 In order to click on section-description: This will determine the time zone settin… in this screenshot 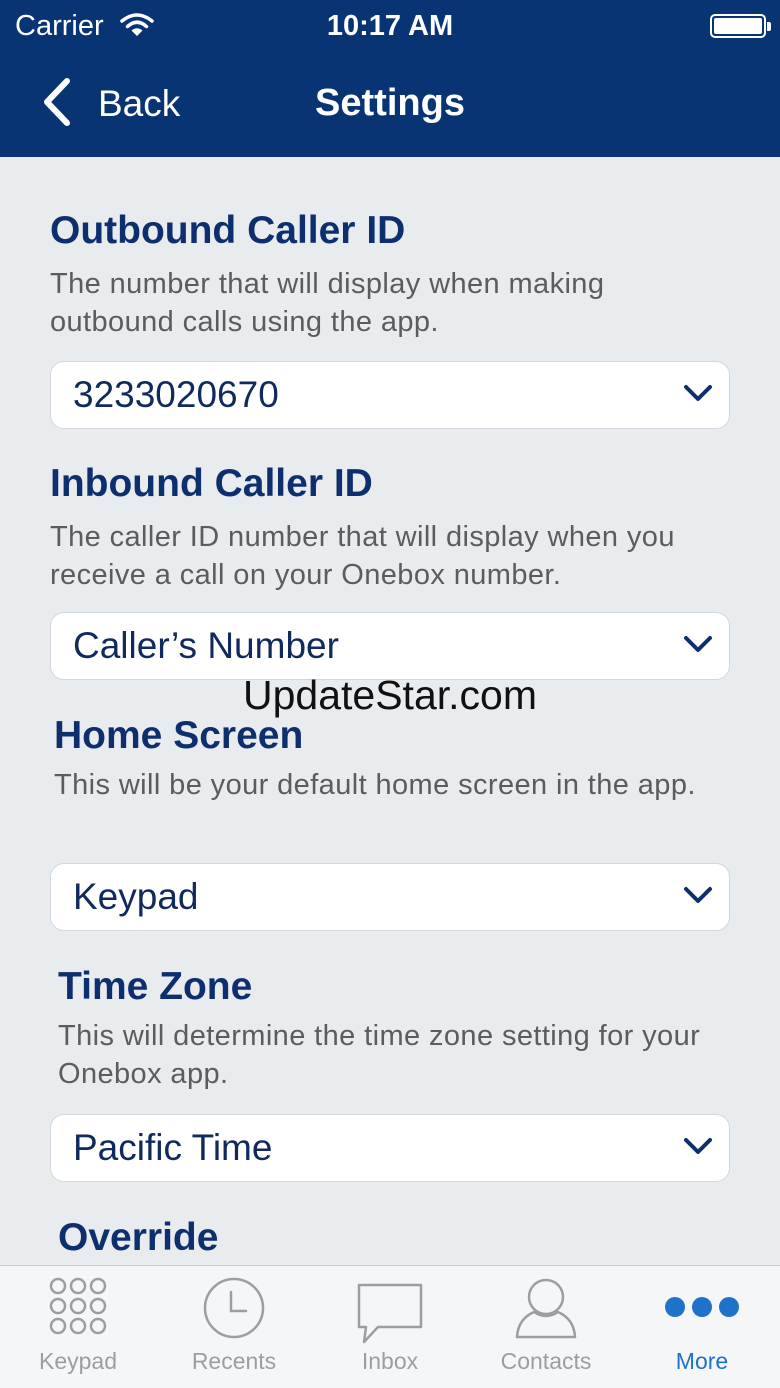, I will do `click(379, 1055)`.